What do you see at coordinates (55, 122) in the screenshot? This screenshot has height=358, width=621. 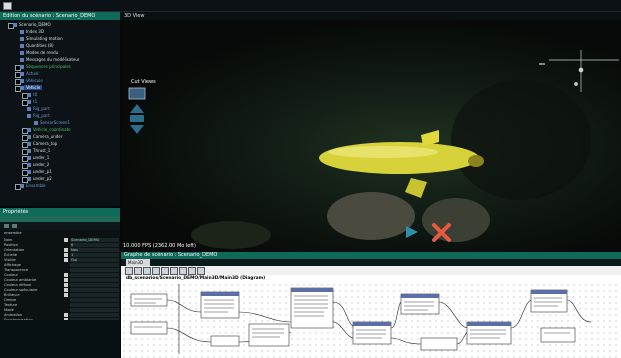 I see `tree-item-label: SensorScreen1` at bounding box center [55, 122].